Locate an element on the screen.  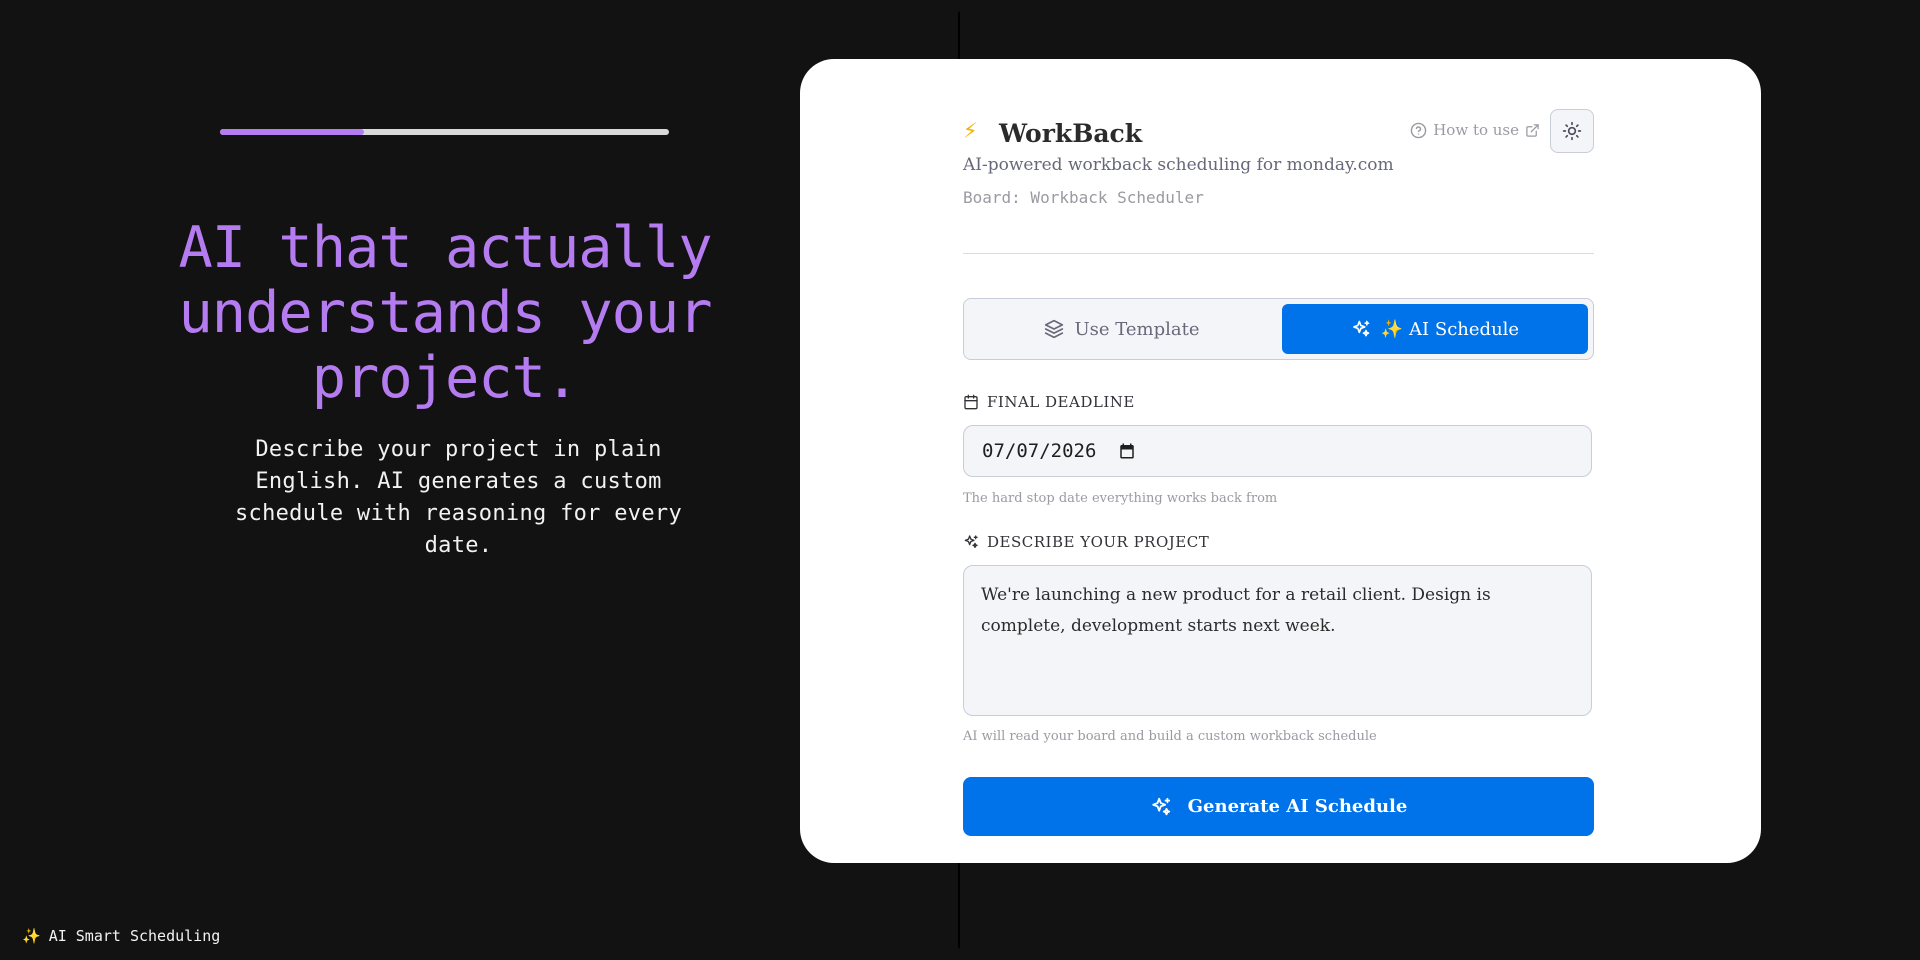
describe-project-label: DESCRIBE YOUR PROJECT is located at coordinates (1086, 542).